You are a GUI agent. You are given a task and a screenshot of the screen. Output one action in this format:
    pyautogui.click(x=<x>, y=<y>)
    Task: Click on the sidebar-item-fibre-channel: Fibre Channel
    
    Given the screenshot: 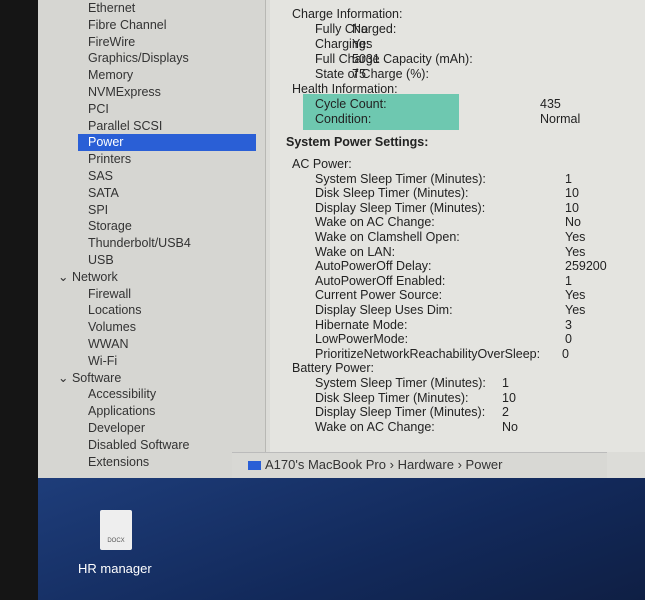 What is the action you would take?
    pyautogui.click(x=173, y=25)
    